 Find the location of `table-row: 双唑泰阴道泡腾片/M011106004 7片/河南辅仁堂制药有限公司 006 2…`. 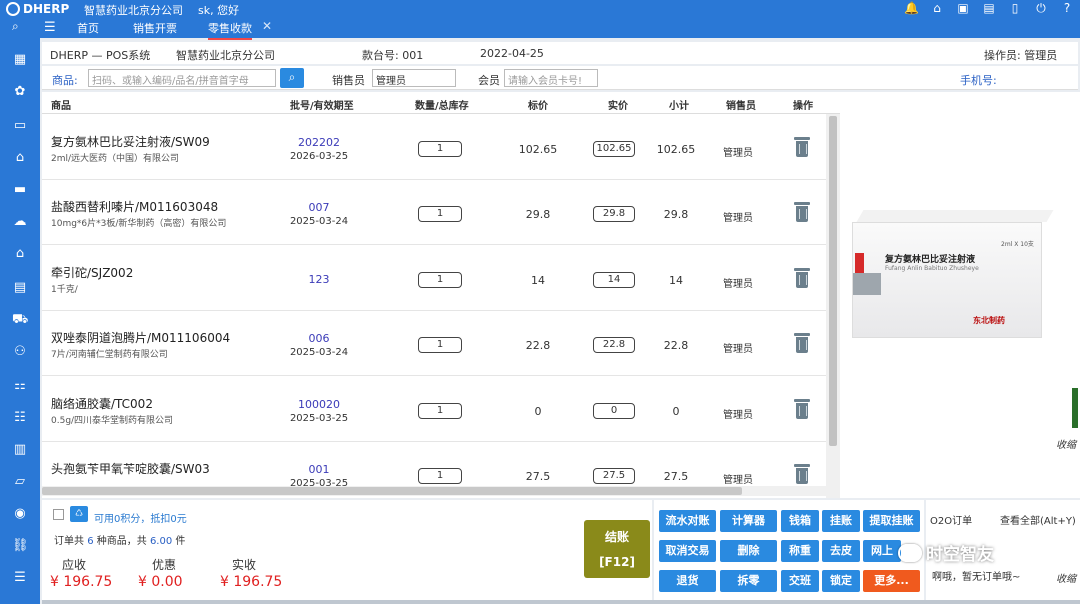

table-row: 双唑泰阴道泡腾片/M011106004 7片/河南辅仁堂制药有限公司 006 2… is located at coordinates (434, 343).